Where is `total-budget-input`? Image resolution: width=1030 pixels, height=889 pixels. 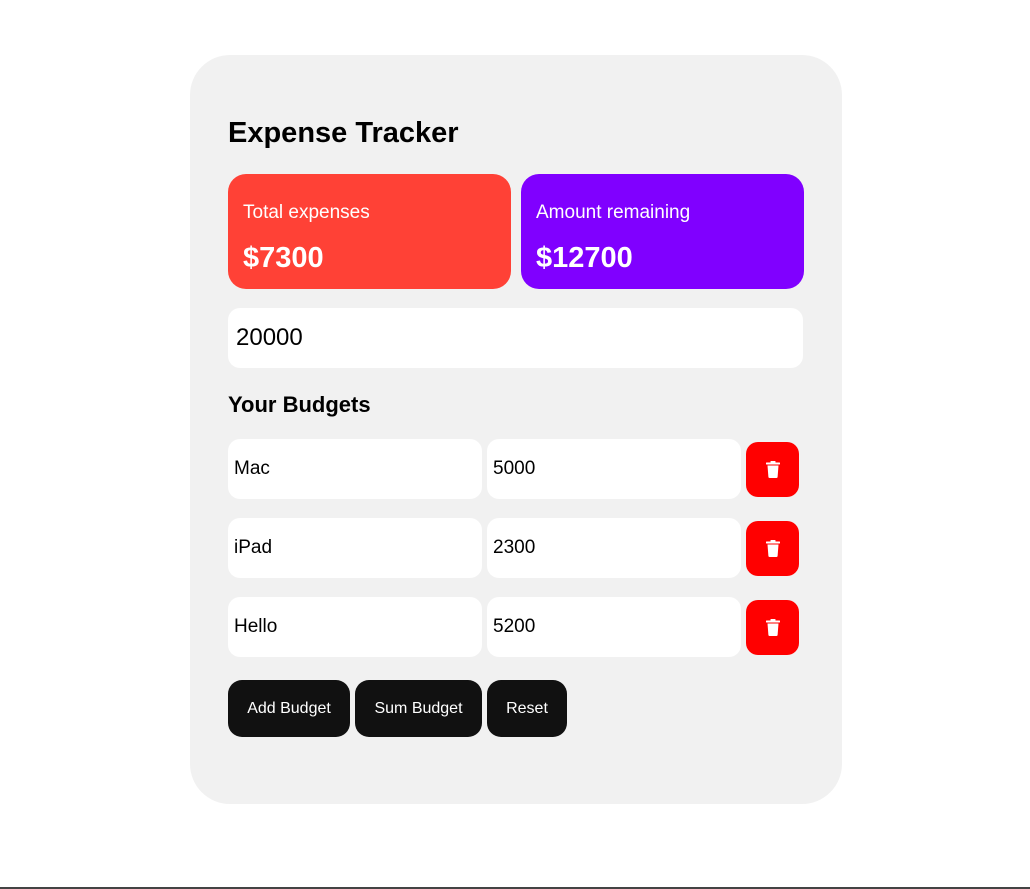 total-budget-input is located at coordinates (515, 338).